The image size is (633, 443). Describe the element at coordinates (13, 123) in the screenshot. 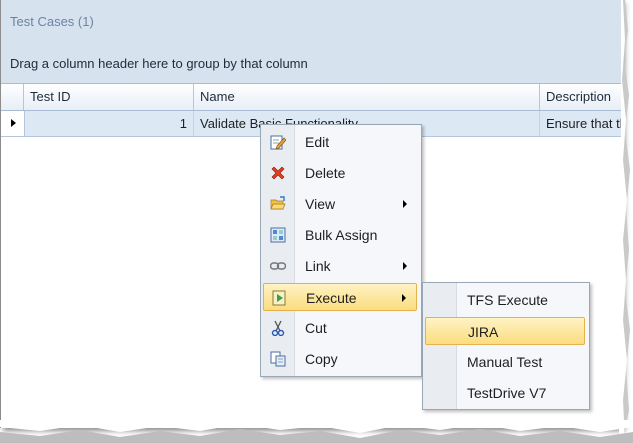

I see `current-row-indicator-icon` at that location.